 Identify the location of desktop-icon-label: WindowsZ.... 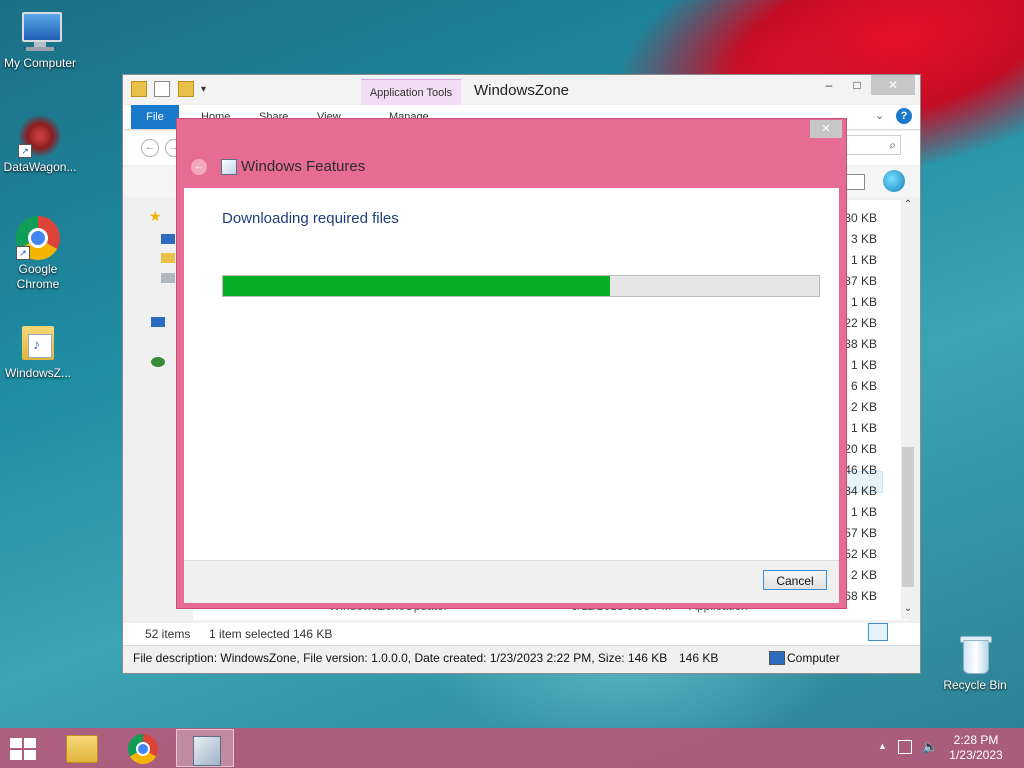
(37, 373).